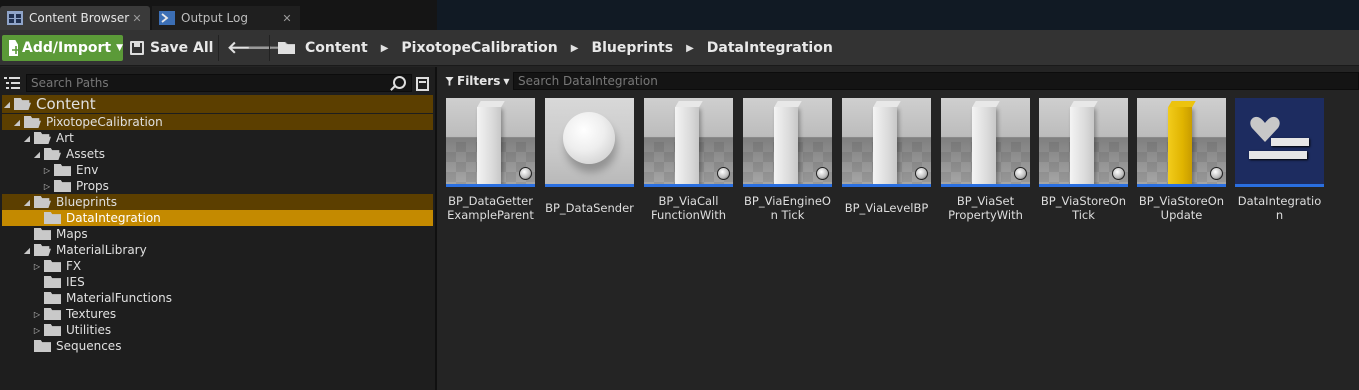 The image size is (1359, 390). What do you see at coordinates (936, 81) in the screenshot?
I see `search-assets-input: Search DataIntegration` at bounding box center [936, 81].